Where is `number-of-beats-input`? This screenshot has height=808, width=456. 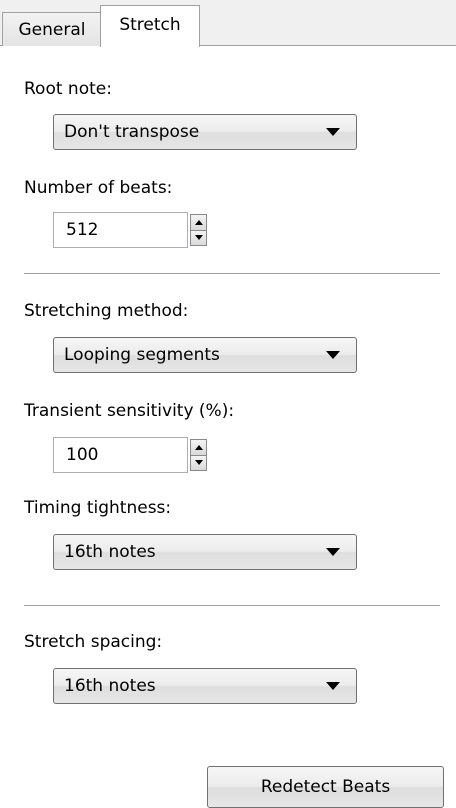 number-of-beats-input is located at coordinates (120, 230).